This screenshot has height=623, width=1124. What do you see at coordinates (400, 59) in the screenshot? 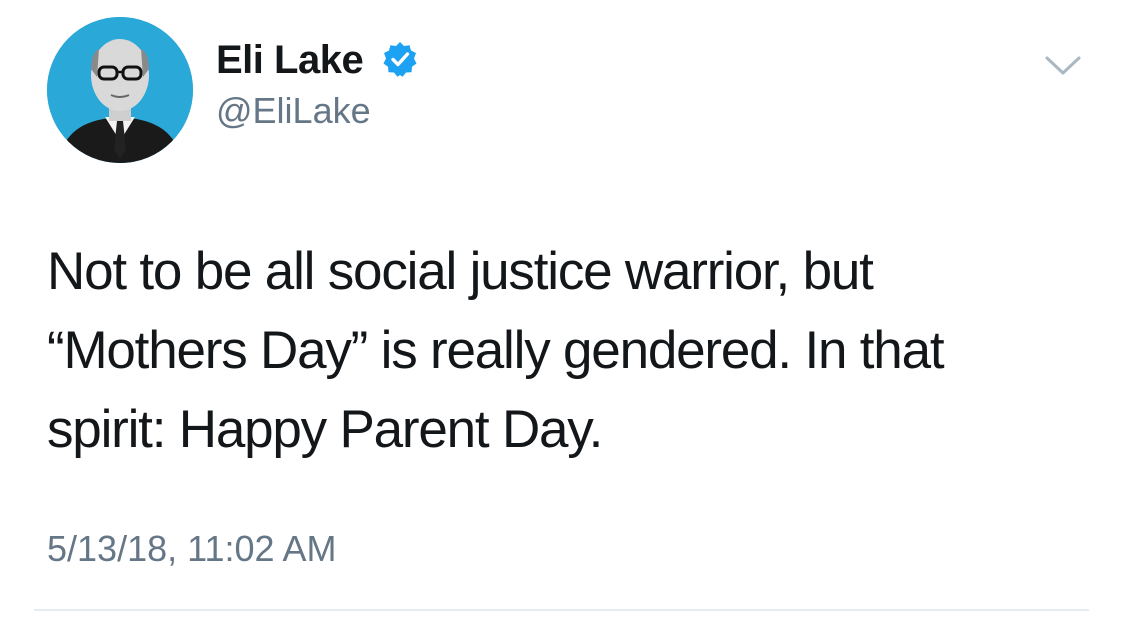
I see `verified-badge-icon` at bounding box center [400, 59].